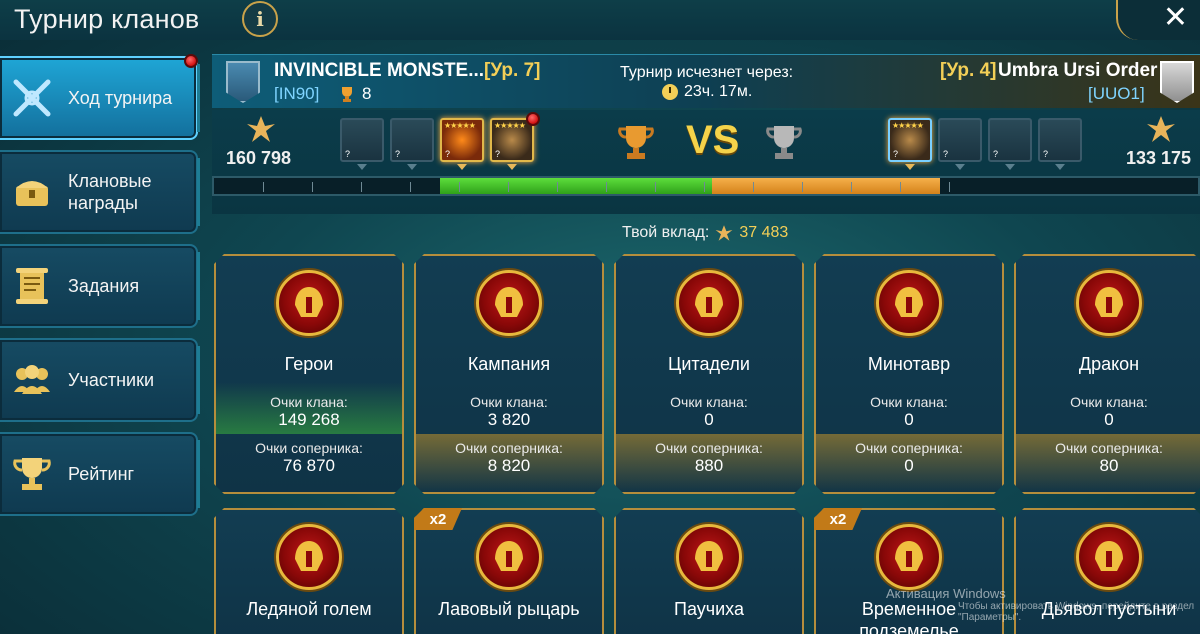 The width and height of the screenshot is (1200, 634). What do you see at coordinates (709, 303) in the screenshot?
I see `potions-icon` at bounding box center [709, 303].